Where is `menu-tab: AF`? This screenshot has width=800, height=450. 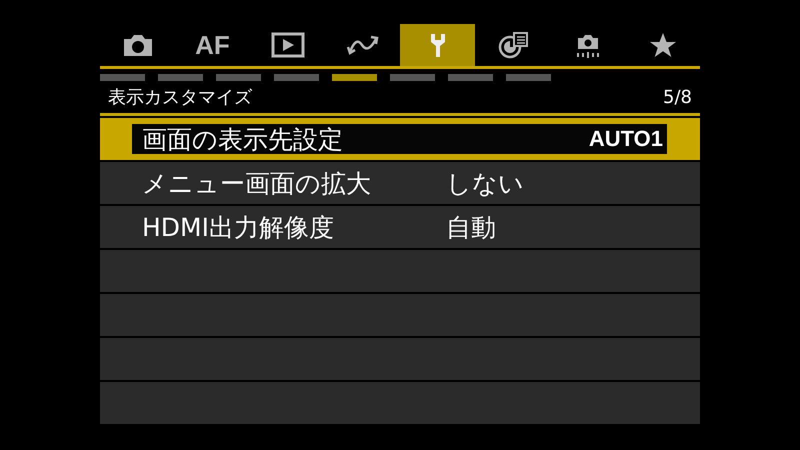 menu-tab: AF is located at coordinates (212, 45).